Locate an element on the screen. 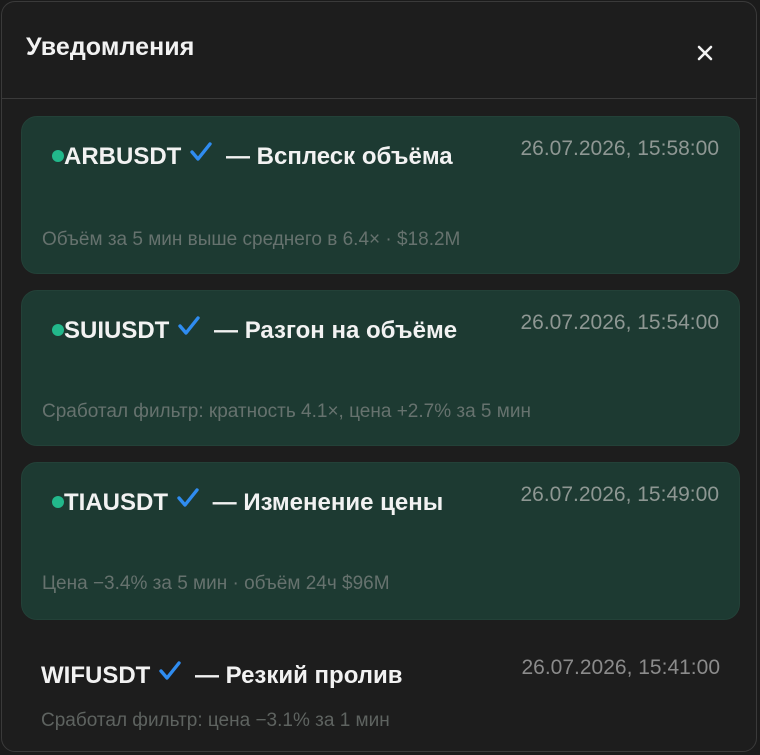 This screenshot has width=760, height=755. close-icon is located at coordinates (705, 53).